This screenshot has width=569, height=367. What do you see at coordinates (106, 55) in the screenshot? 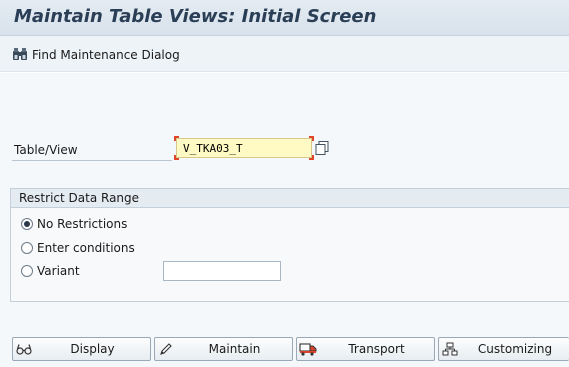
I see `find-maintenance-dialog-label: Find Maintenance Dialog` at bounding box center [106, 55].